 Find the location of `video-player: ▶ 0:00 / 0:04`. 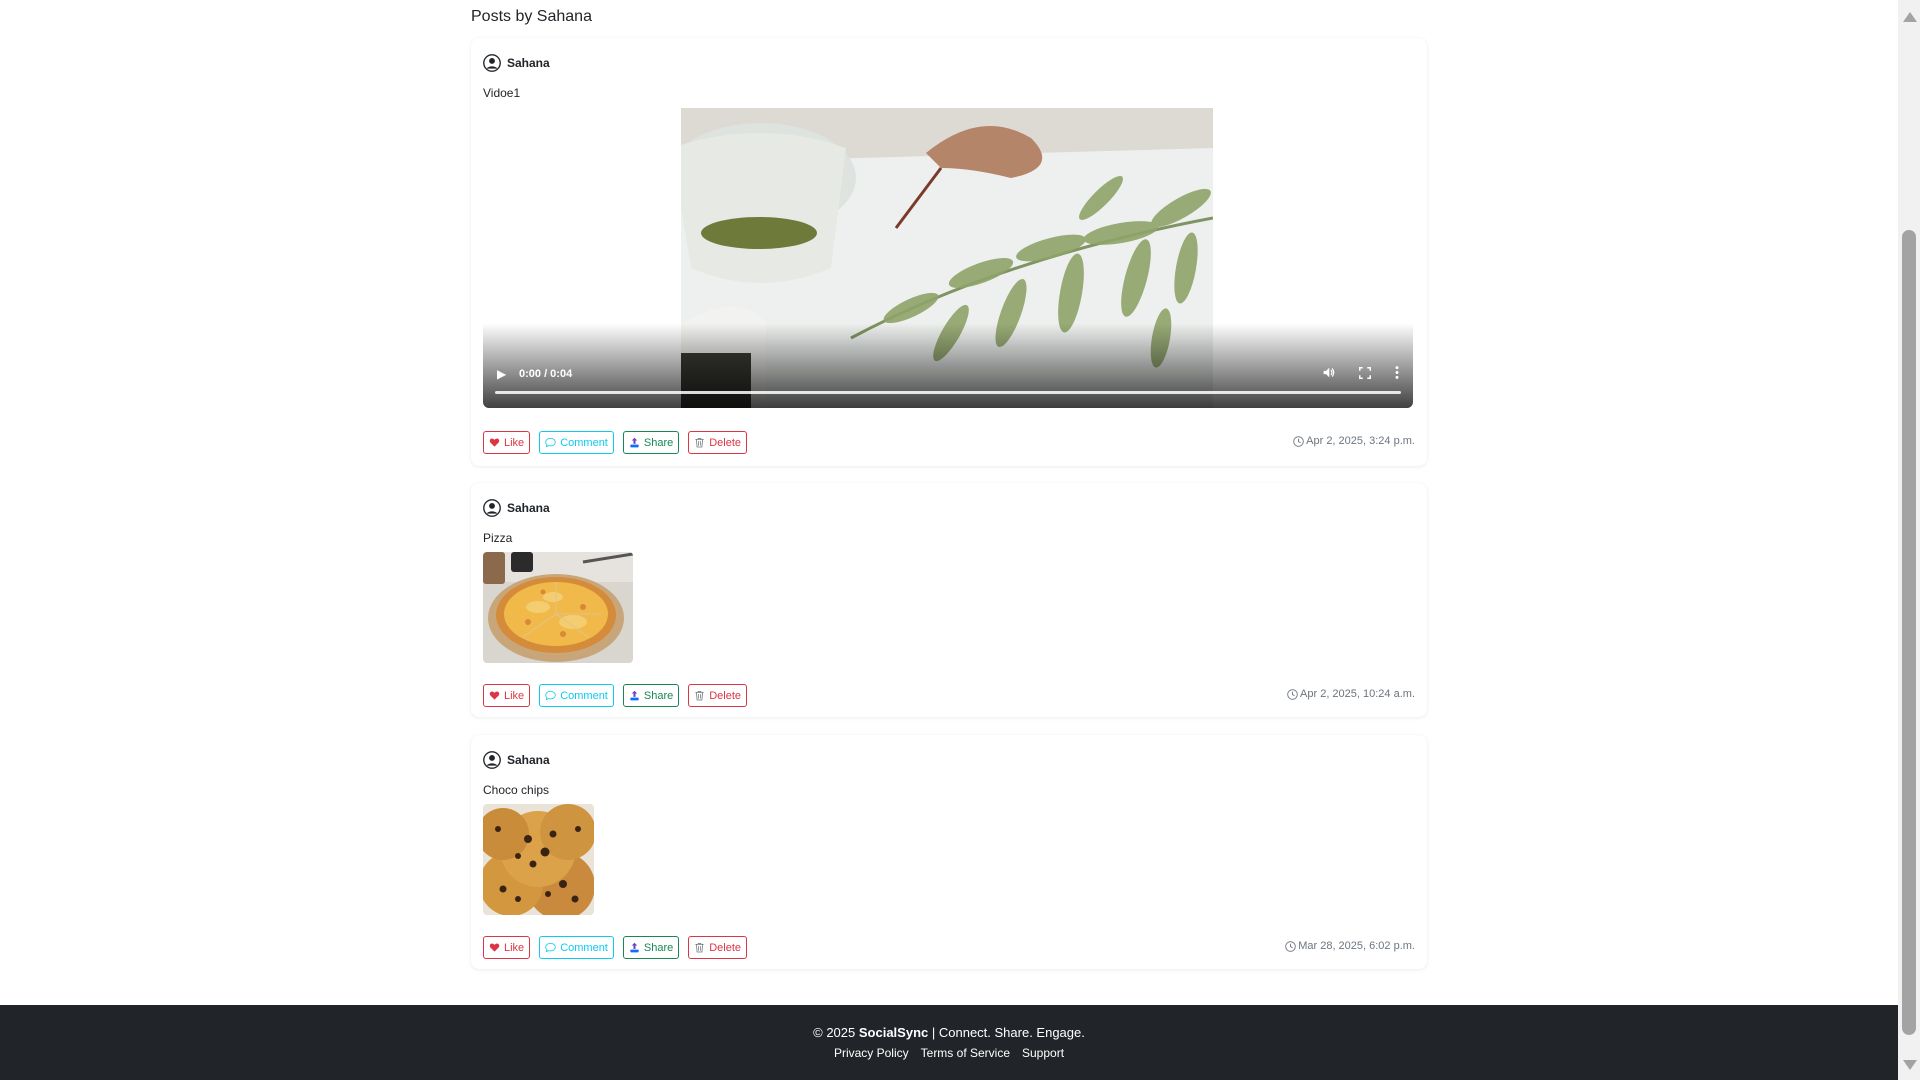

video-player: ▶ 0:00 / 0:04 is located at coordinates (948, 258).